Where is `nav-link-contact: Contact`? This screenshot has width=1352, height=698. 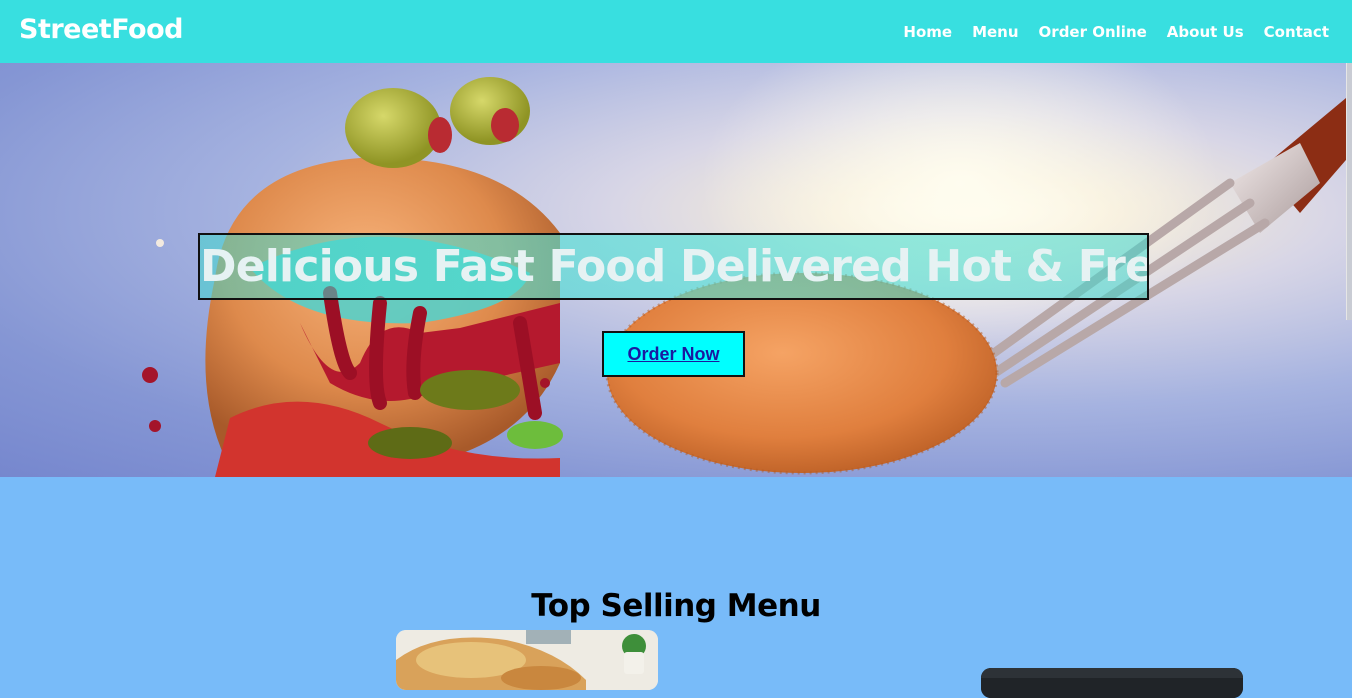 nav-link-contact: Contact is located at coordinates (1296, 32).